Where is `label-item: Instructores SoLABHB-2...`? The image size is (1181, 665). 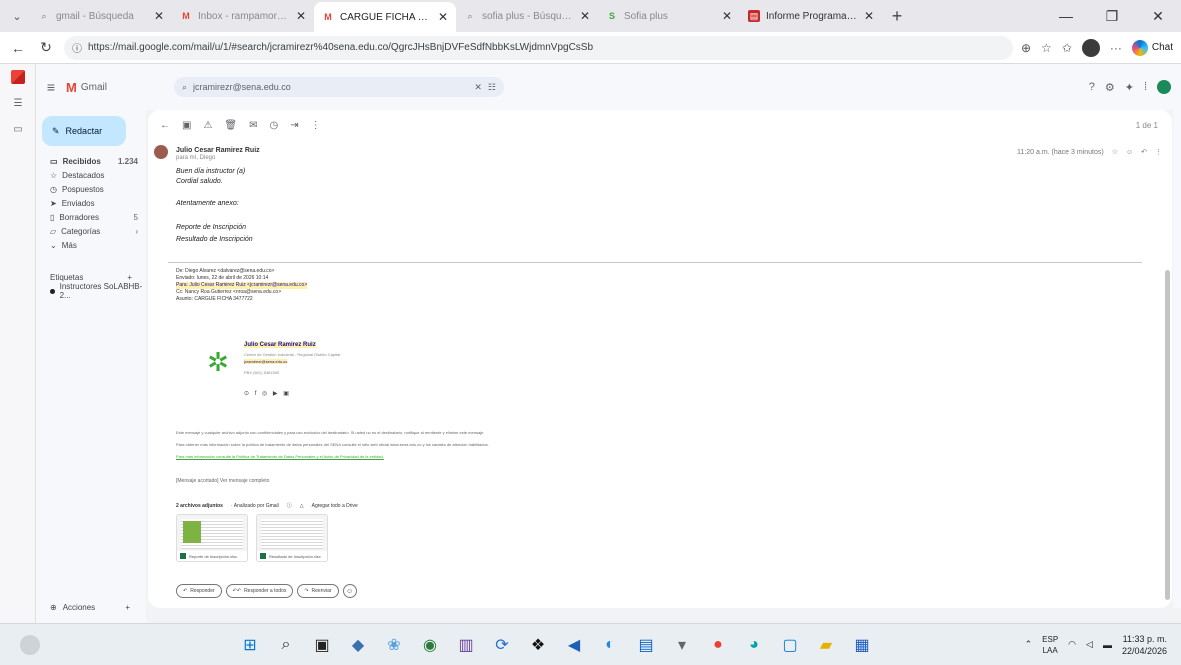 label-item: Instructores SoLABHB-2... is located at coordinates (91, 291).